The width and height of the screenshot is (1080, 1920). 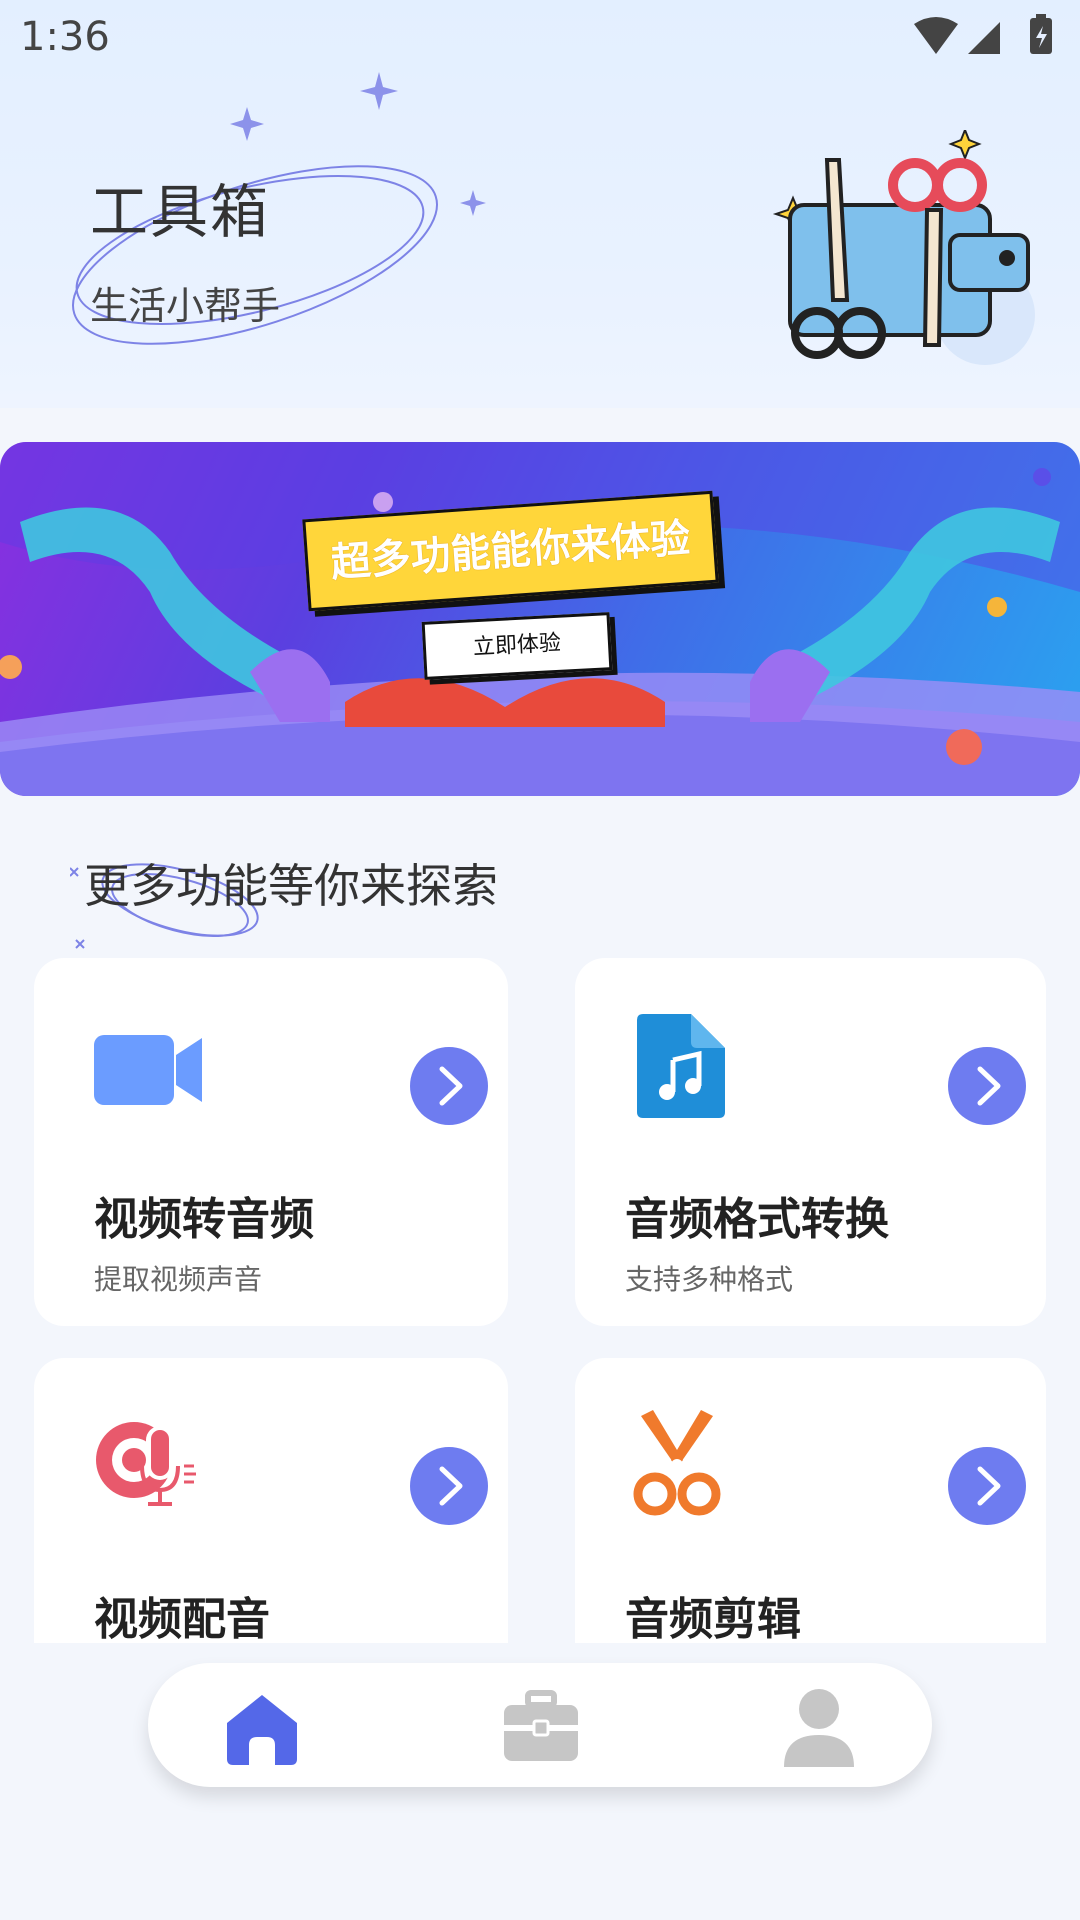 What do you see at coordinates (517, 646) in the screenshot?
I see `try-now-button: 立即体验` at bounding box center [517, 646].